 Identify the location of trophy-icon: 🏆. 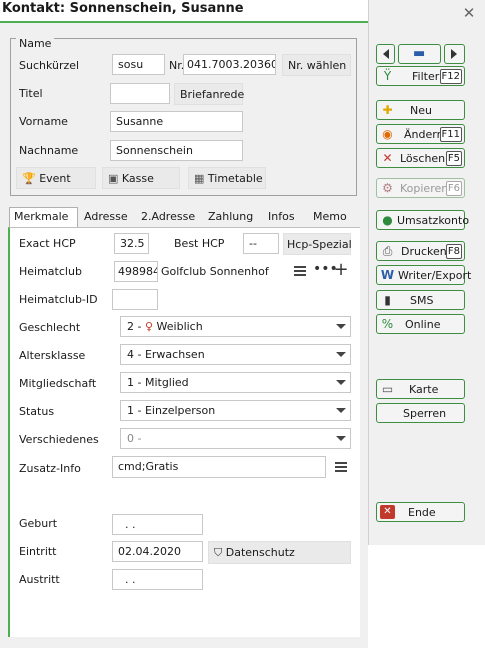
(29, 178).